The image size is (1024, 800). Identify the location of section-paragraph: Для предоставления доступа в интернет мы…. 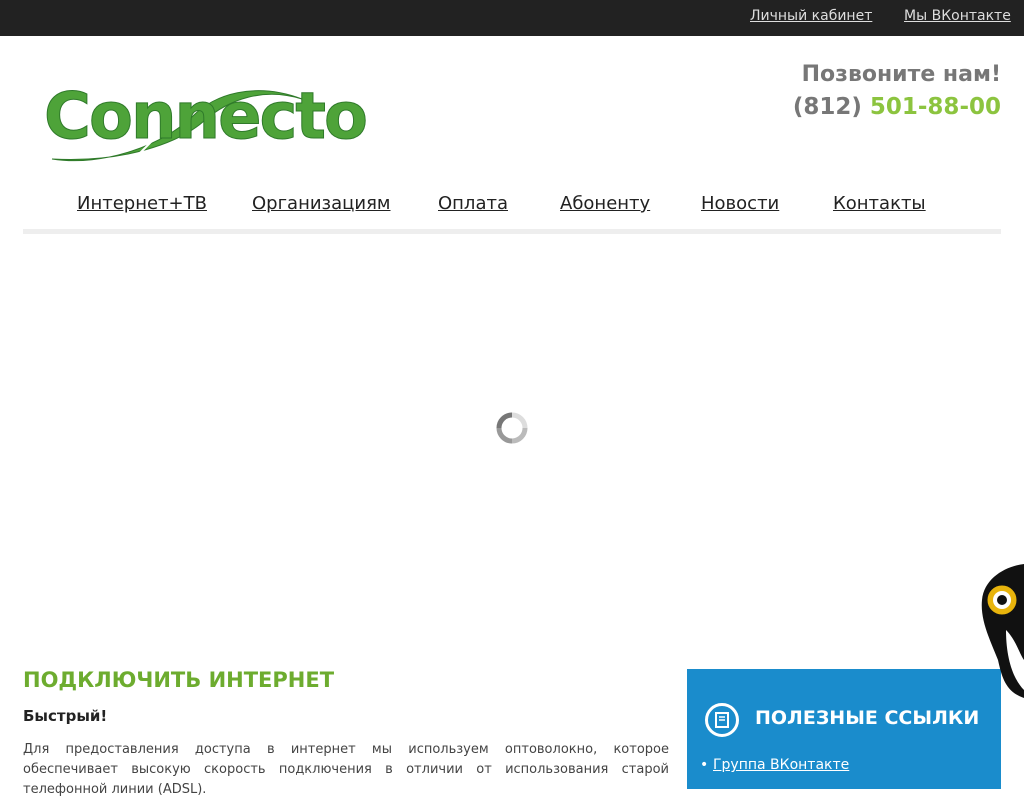
(346, 769).